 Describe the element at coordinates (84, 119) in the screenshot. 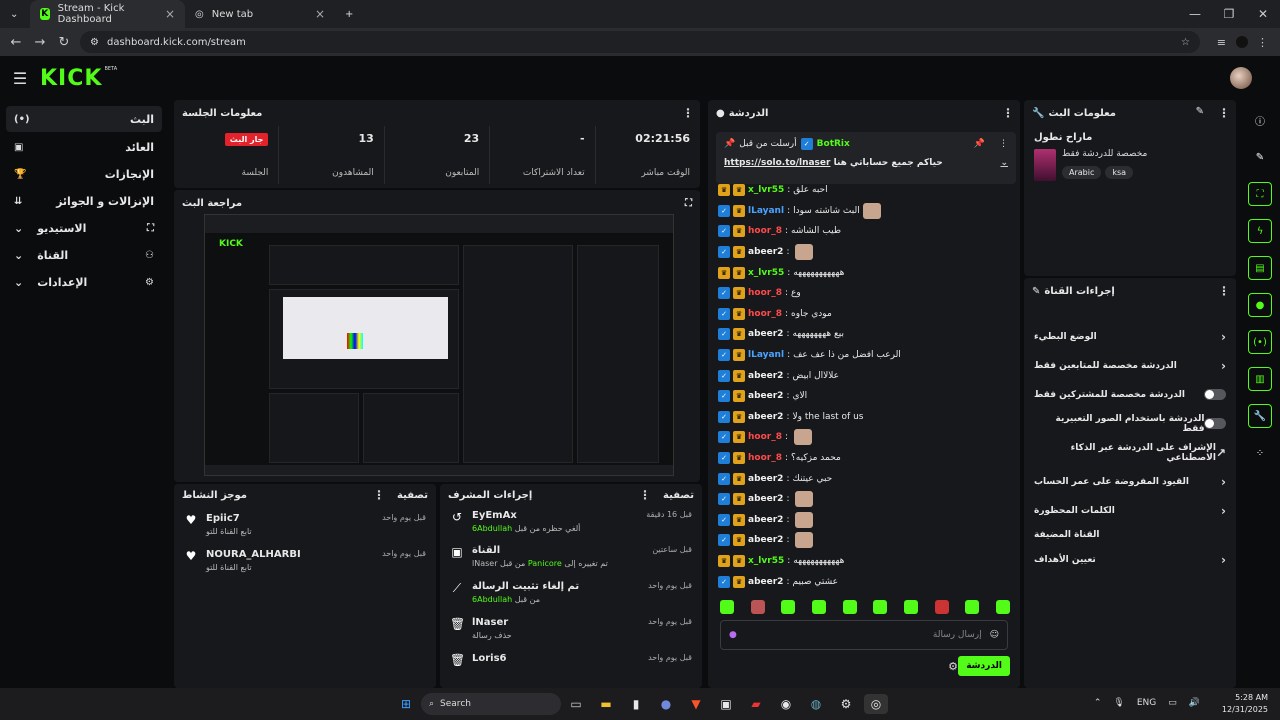

I see `sidebar-item-stream: البث (•)` at that location.